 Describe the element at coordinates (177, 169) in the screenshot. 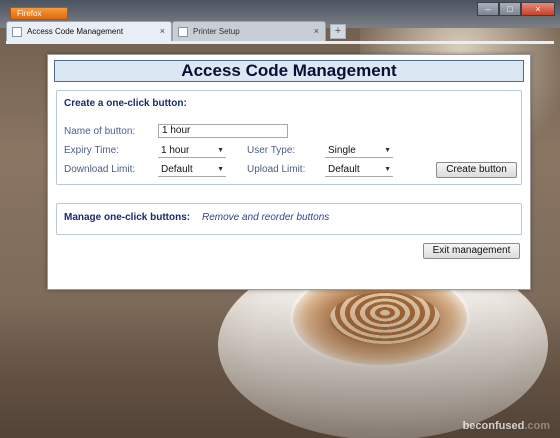

I see `download-value: Default` at that location.